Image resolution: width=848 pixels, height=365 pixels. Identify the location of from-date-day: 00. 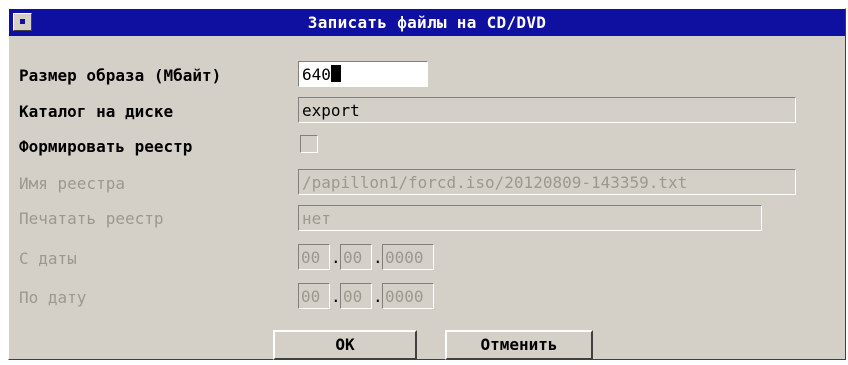
(314, 257).